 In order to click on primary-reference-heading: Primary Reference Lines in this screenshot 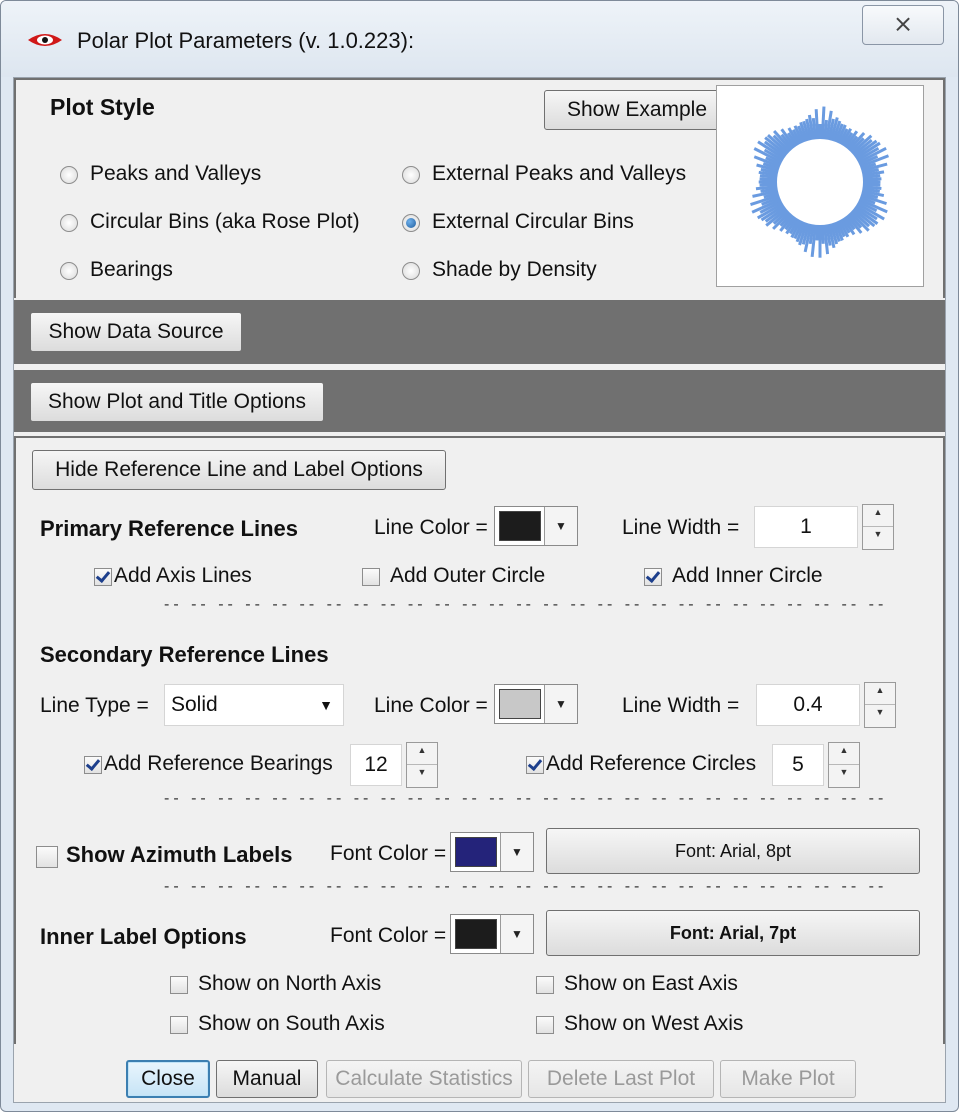, I will do `click(169, 528)`.